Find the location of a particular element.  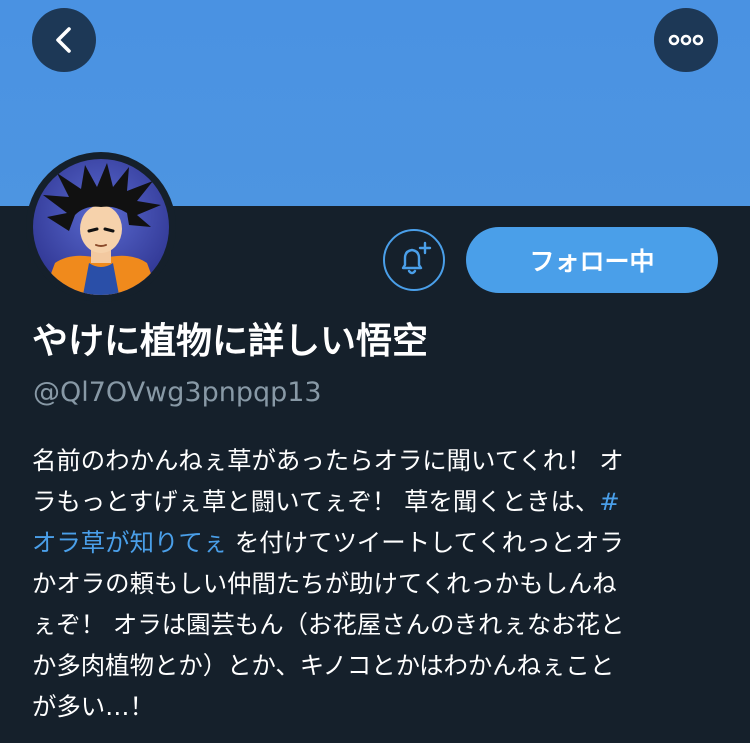

avatar-frame is located at coordinates (101, 227).